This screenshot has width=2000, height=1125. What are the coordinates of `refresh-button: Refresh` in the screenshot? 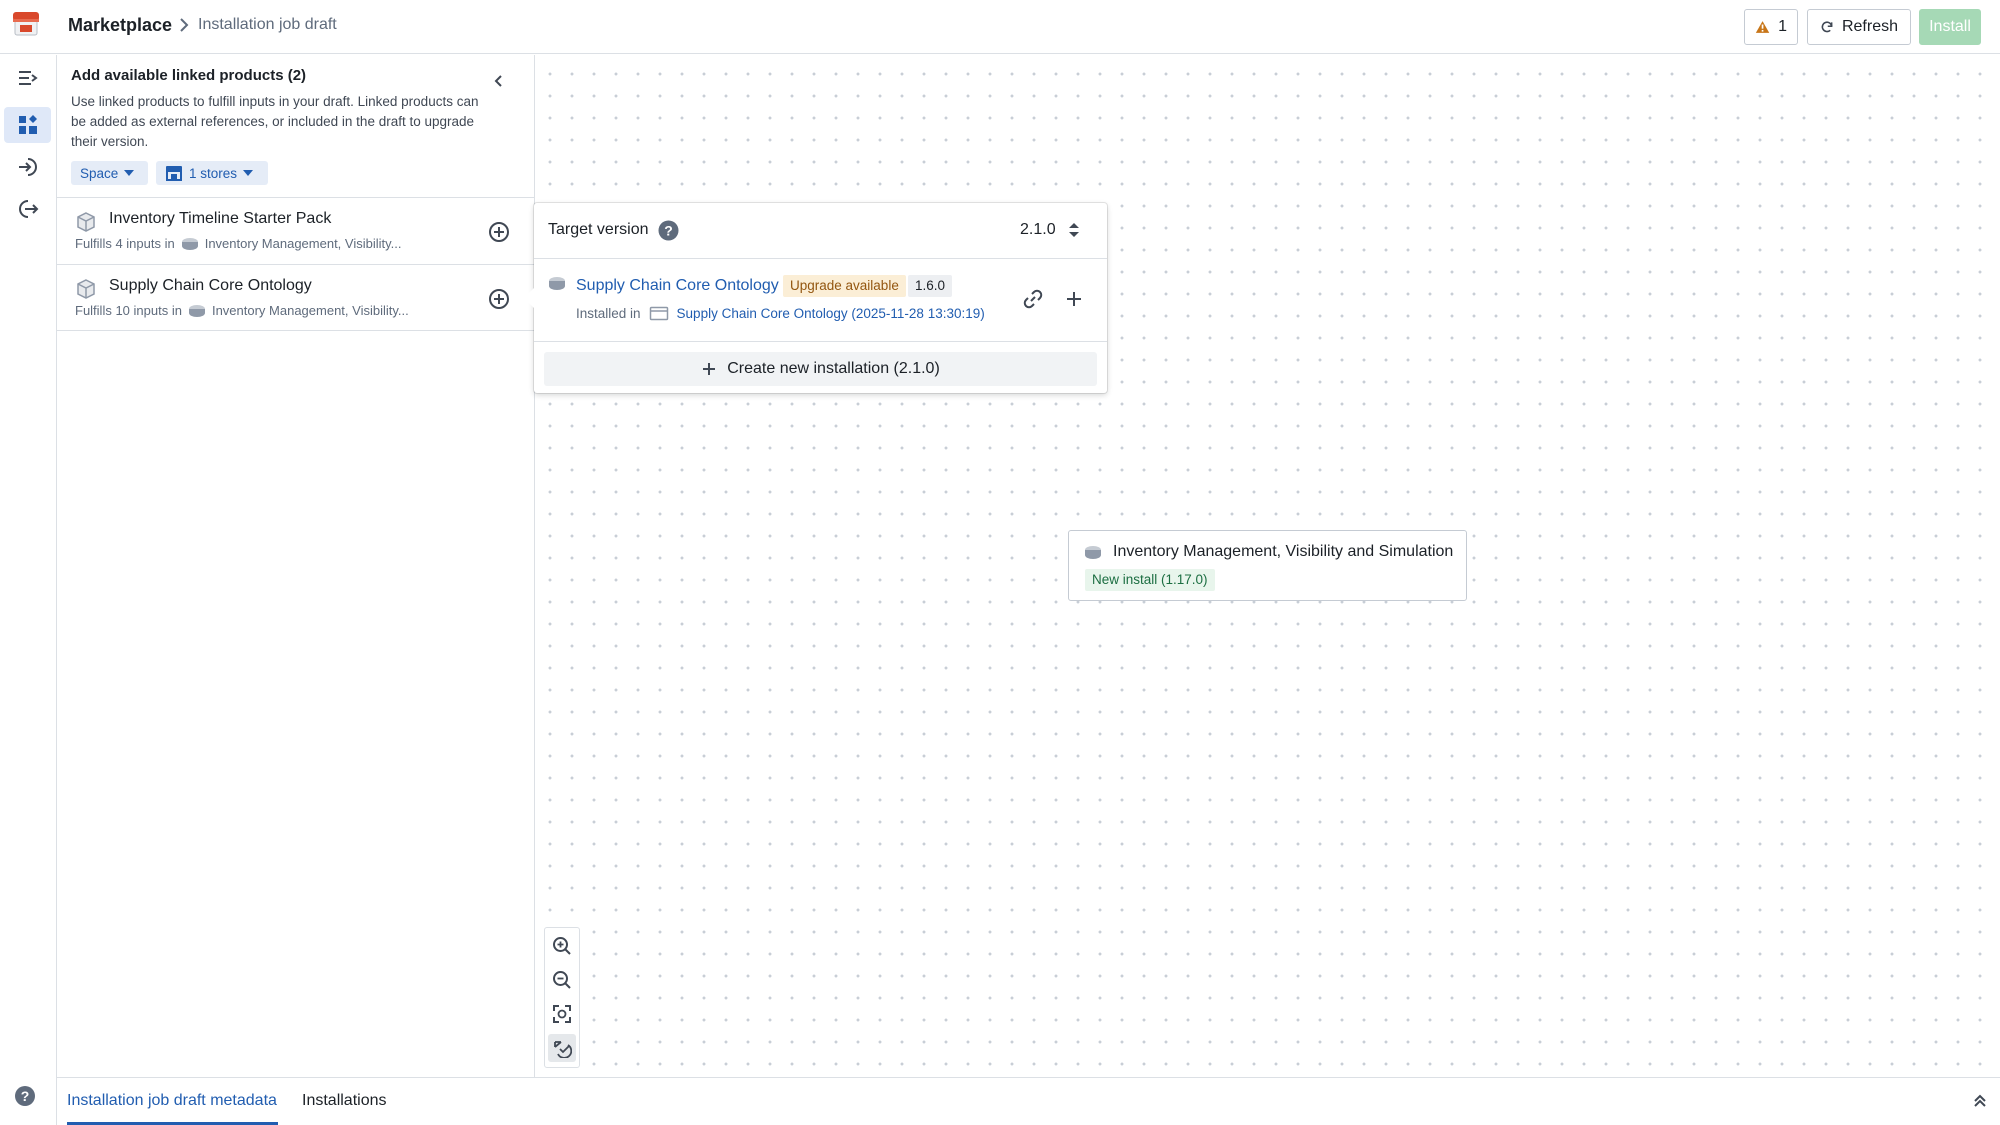 It's located at (1859, 27).